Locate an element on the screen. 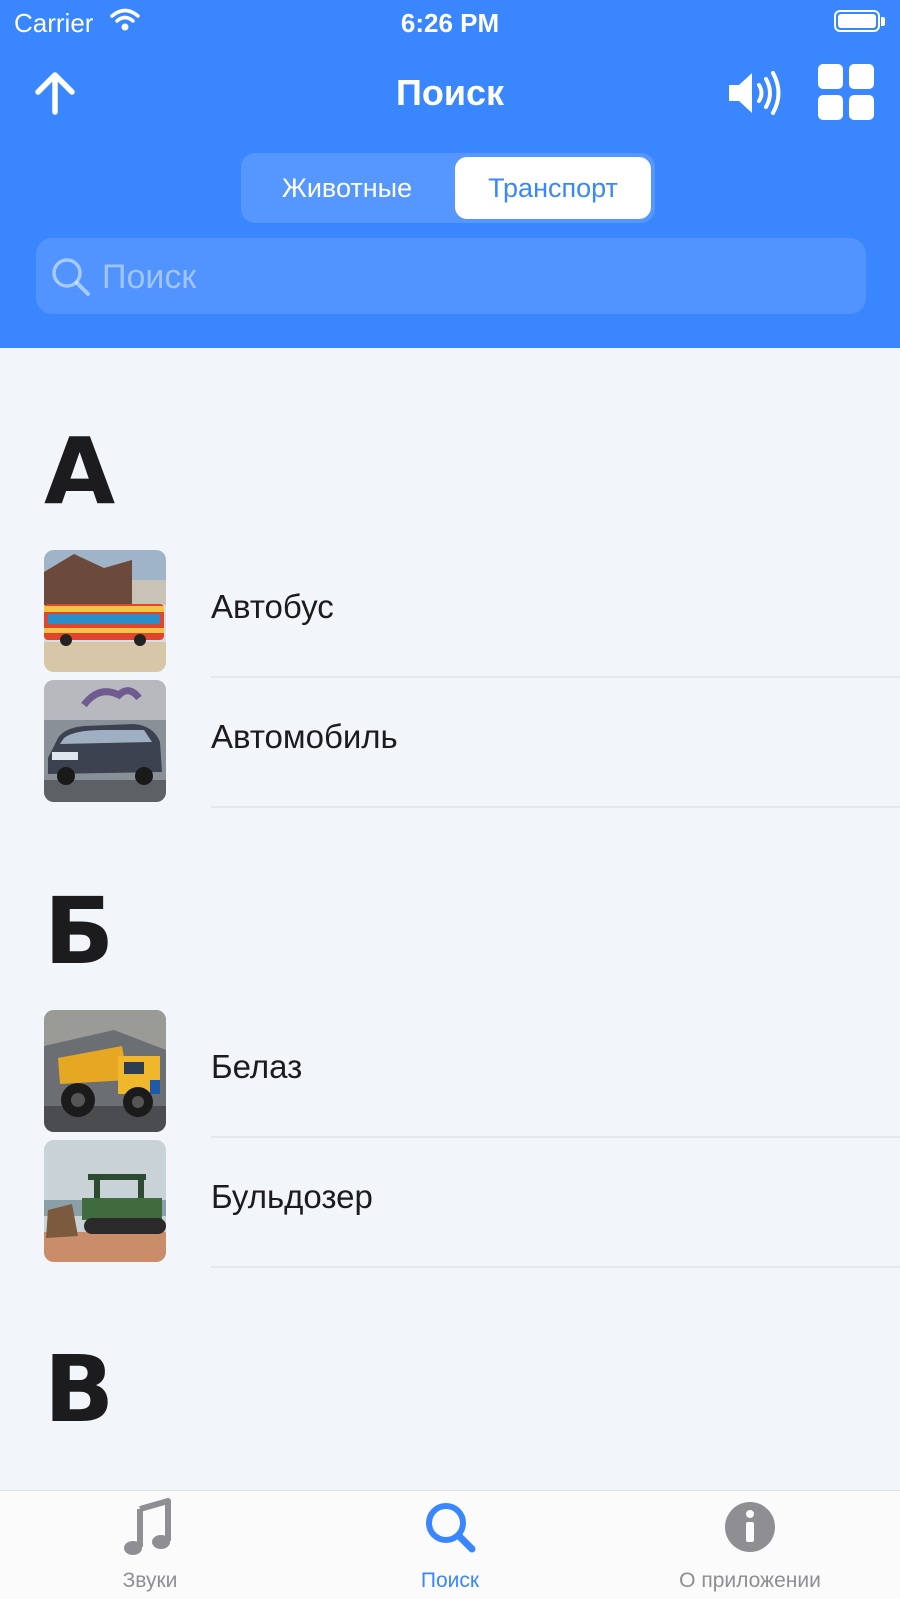 The width and height of the screenshot is (900, 1599). tab-about: О приложении is located at coordinates (750, 1545).